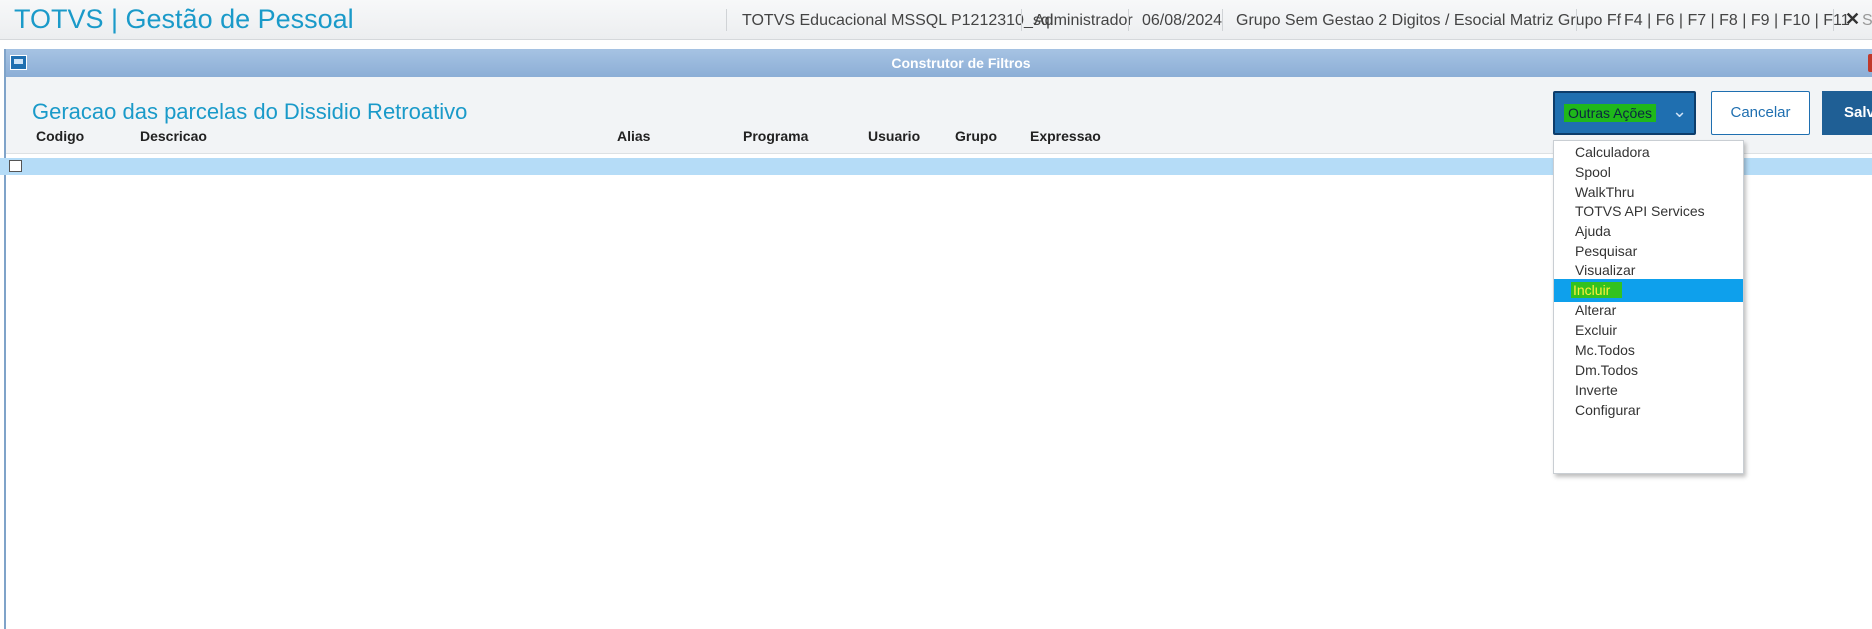 This screenshot has height=629, width=1872. Describe the element at coordinates (1597, 290) in the screenshot. I see `menu-item-label: Incluir` at that location.